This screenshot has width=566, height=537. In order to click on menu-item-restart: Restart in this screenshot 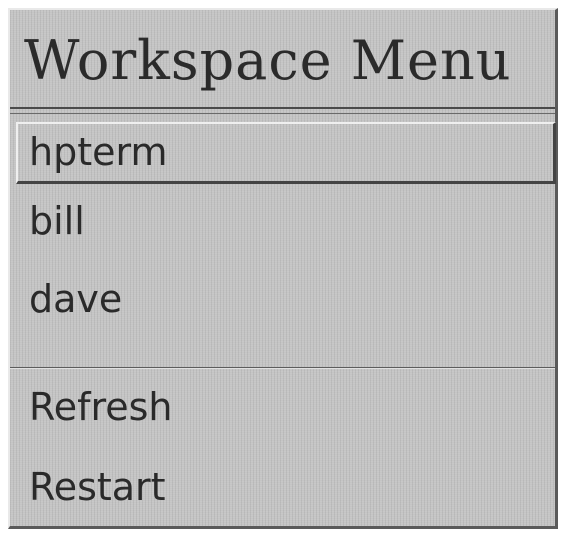, I will do `click(286, 489)`.